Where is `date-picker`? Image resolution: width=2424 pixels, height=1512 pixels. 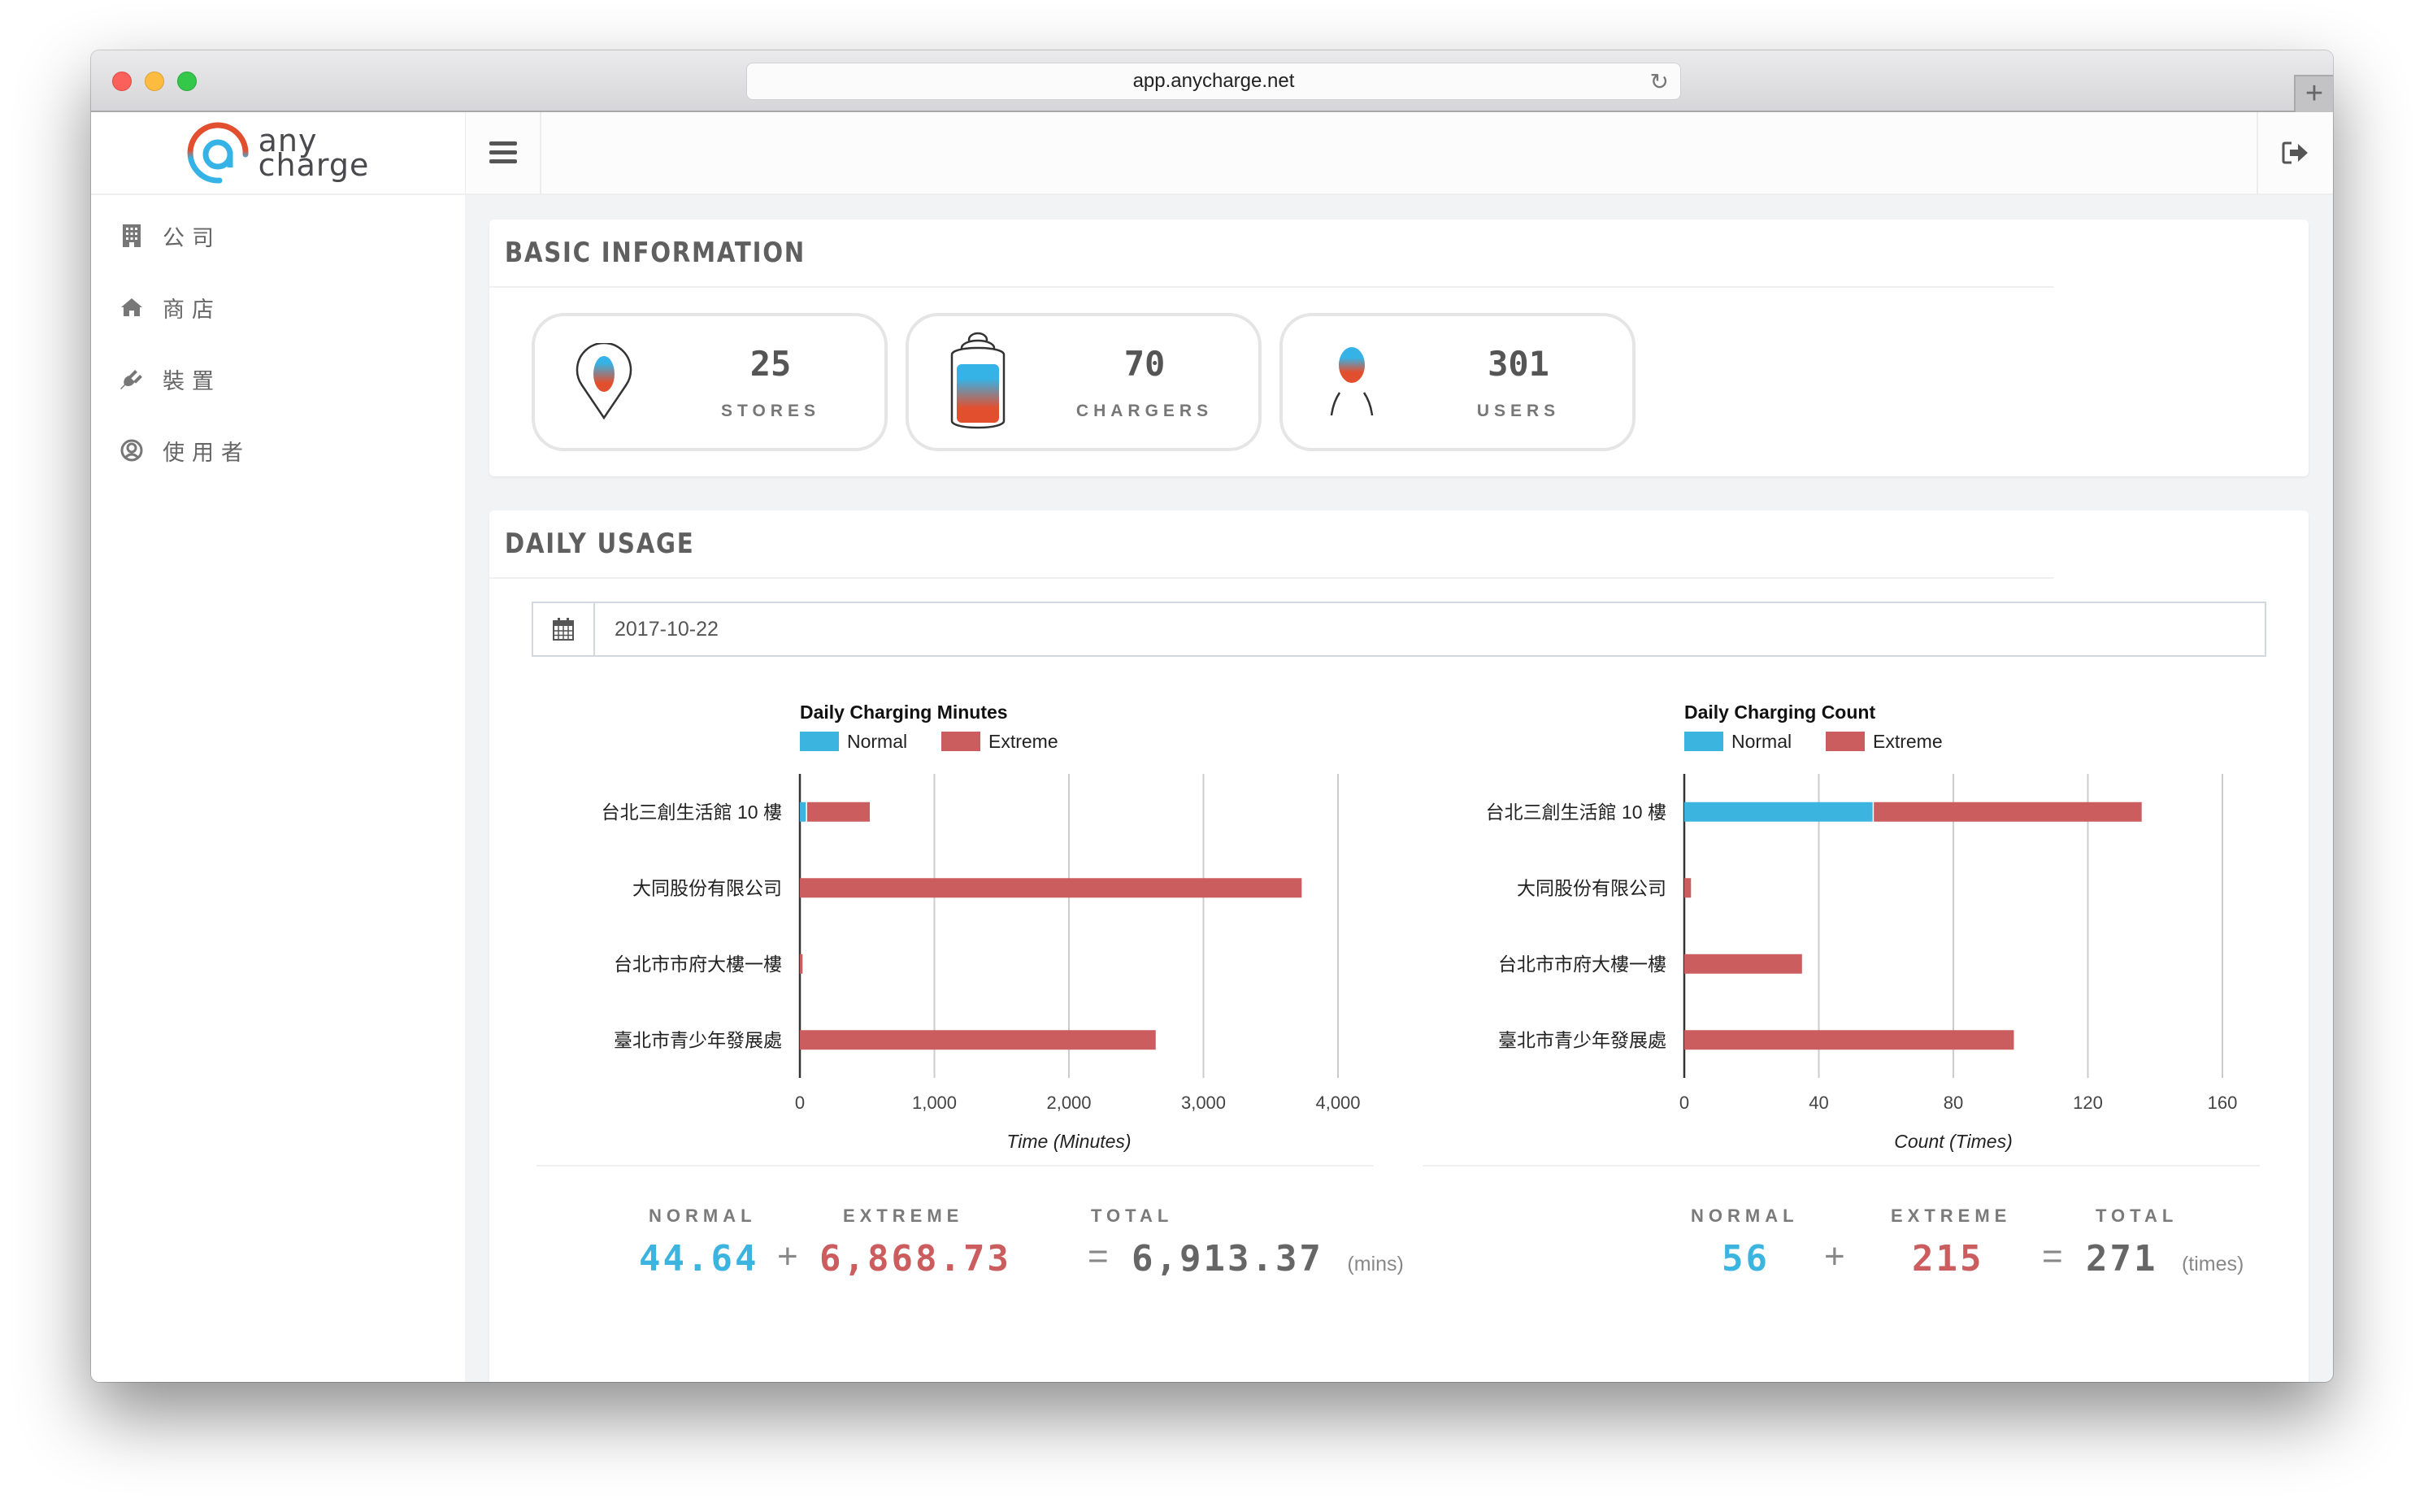 date-picker is located at coordinates (1399, 629).